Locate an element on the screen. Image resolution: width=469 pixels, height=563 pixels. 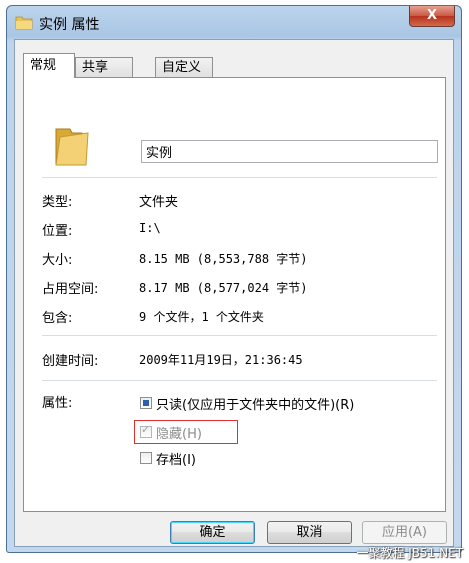
folder-name-input is located at coordinates (289, 151).